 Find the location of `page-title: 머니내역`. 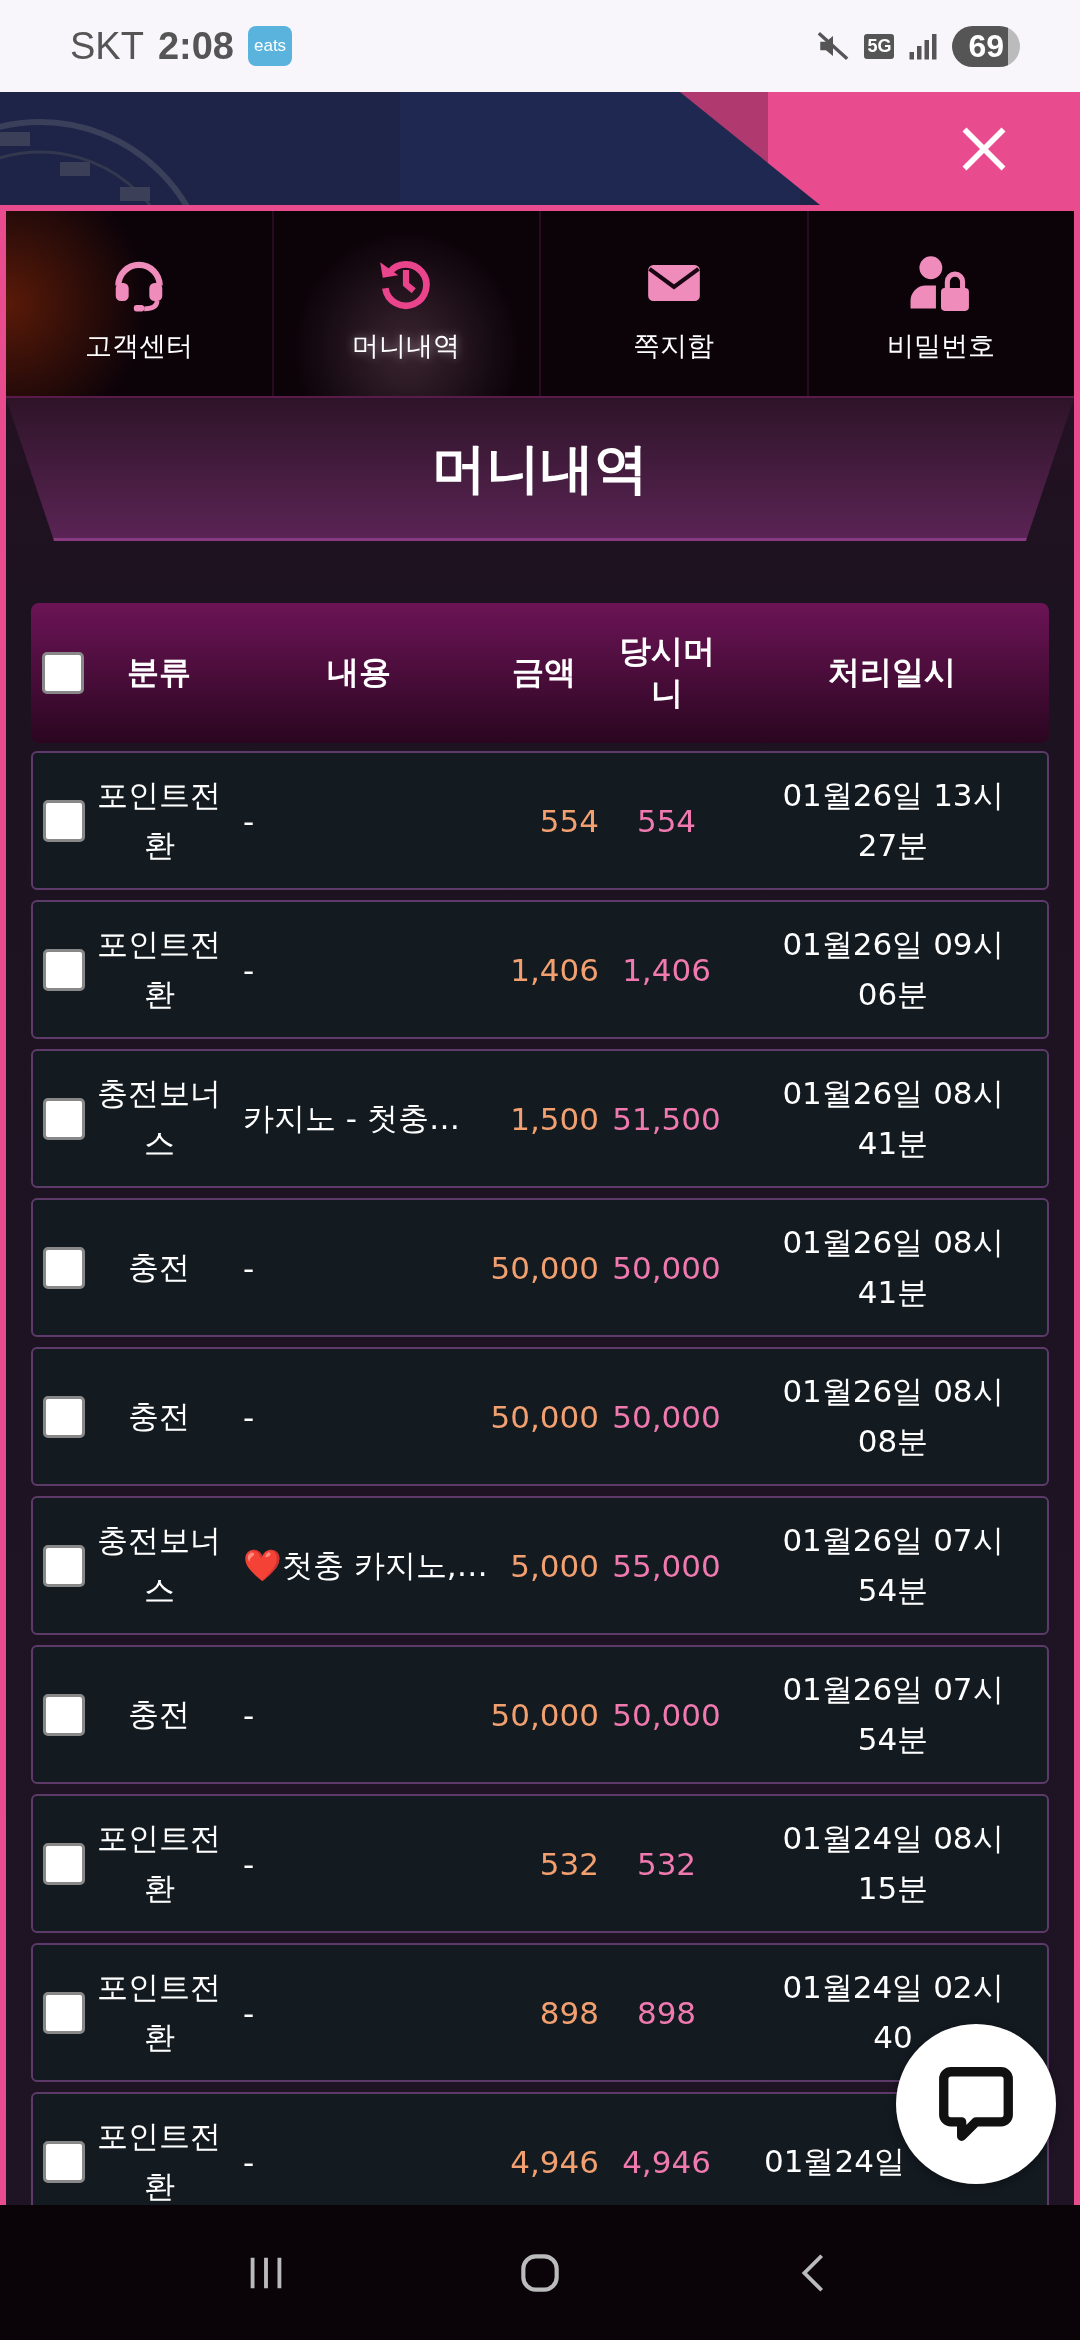

page-title: 머니내역 is located at coordinates (540, 469).